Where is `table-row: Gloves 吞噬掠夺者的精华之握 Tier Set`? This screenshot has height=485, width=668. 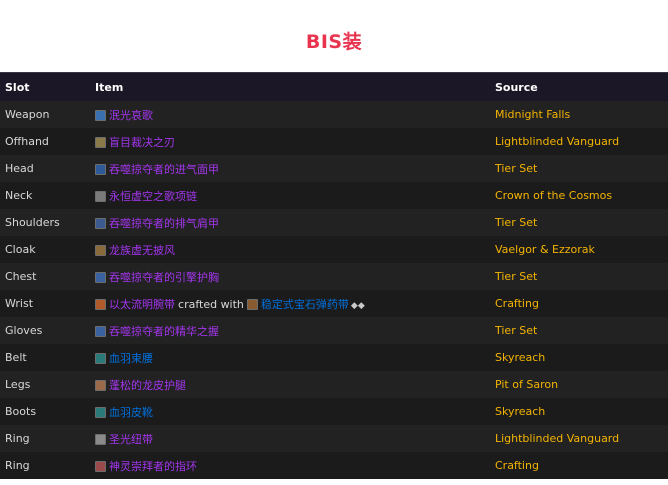
table-row: Gloves 吞噬掠夺者的精华之握 Tier Set is located at coordinates (334, 330).